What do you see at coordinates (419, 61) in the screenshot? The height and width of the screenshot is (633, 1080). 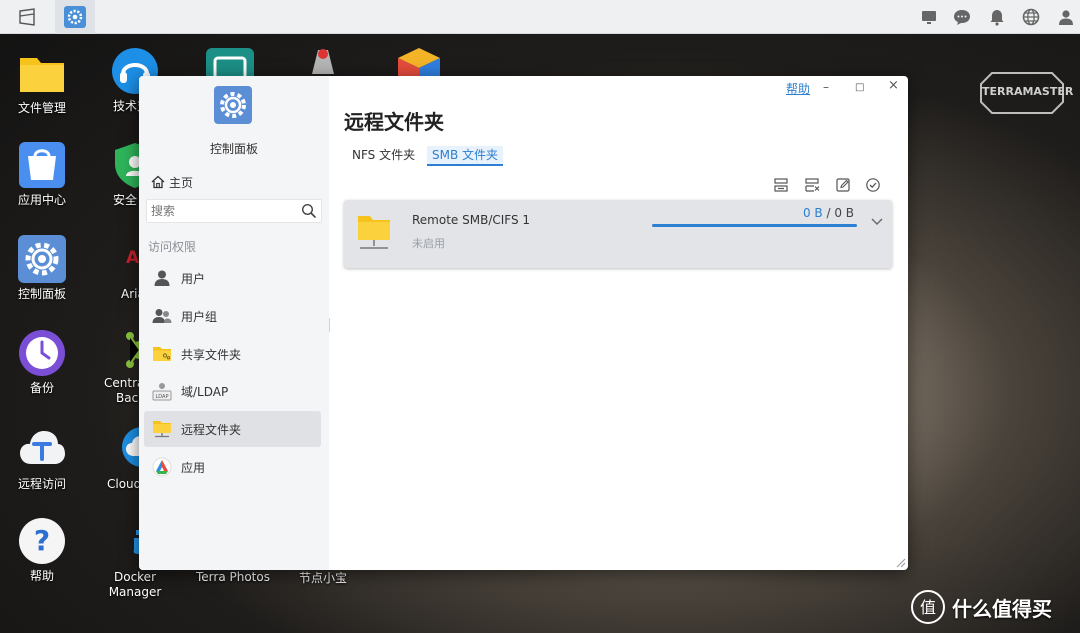 I see `app-icon-partial-cube` at bounding box center [419, 61].